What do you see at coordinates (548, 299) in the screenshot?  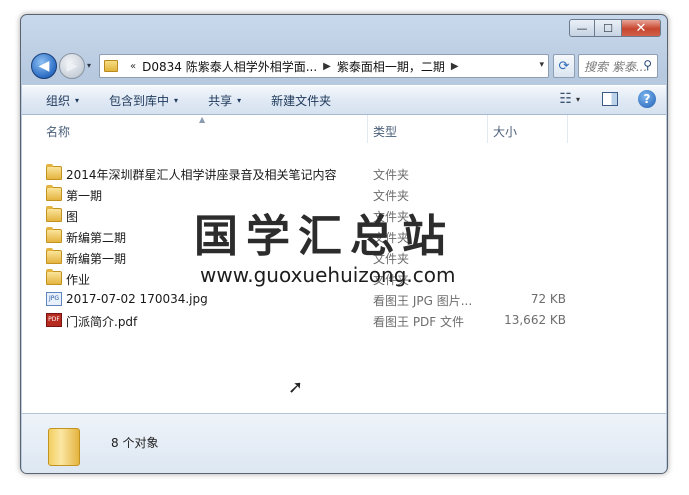 I see `file-size: 72 KB` at bounding box center [548, 299].